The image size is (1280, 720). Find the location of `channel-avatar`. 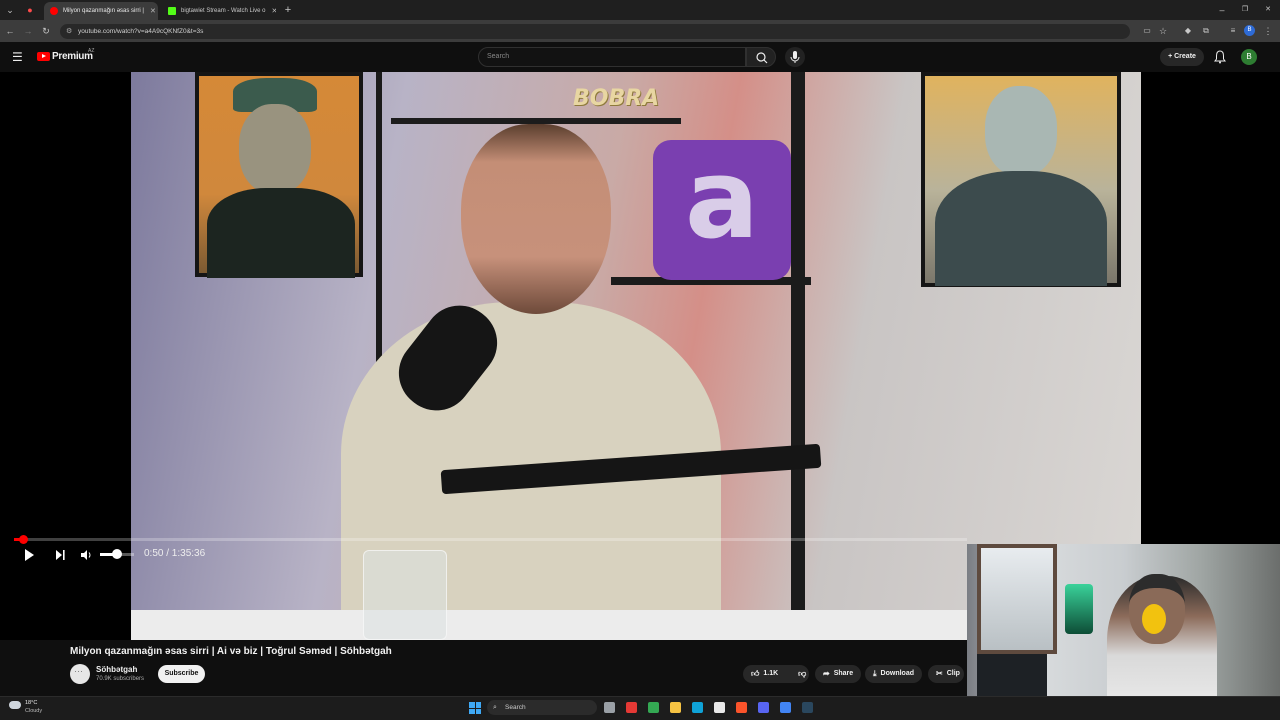

channel-avatar is located at coordinates (80, 674).